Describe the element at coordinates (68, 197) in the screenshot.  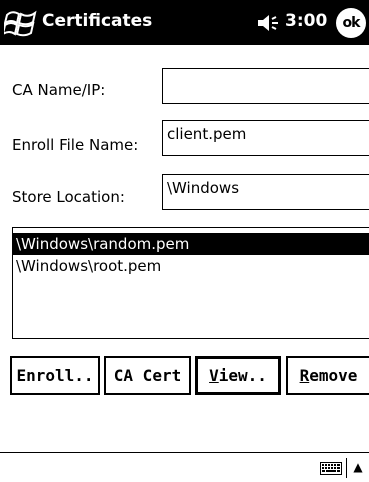
I see `store-location-label: Store Location:` at that location.